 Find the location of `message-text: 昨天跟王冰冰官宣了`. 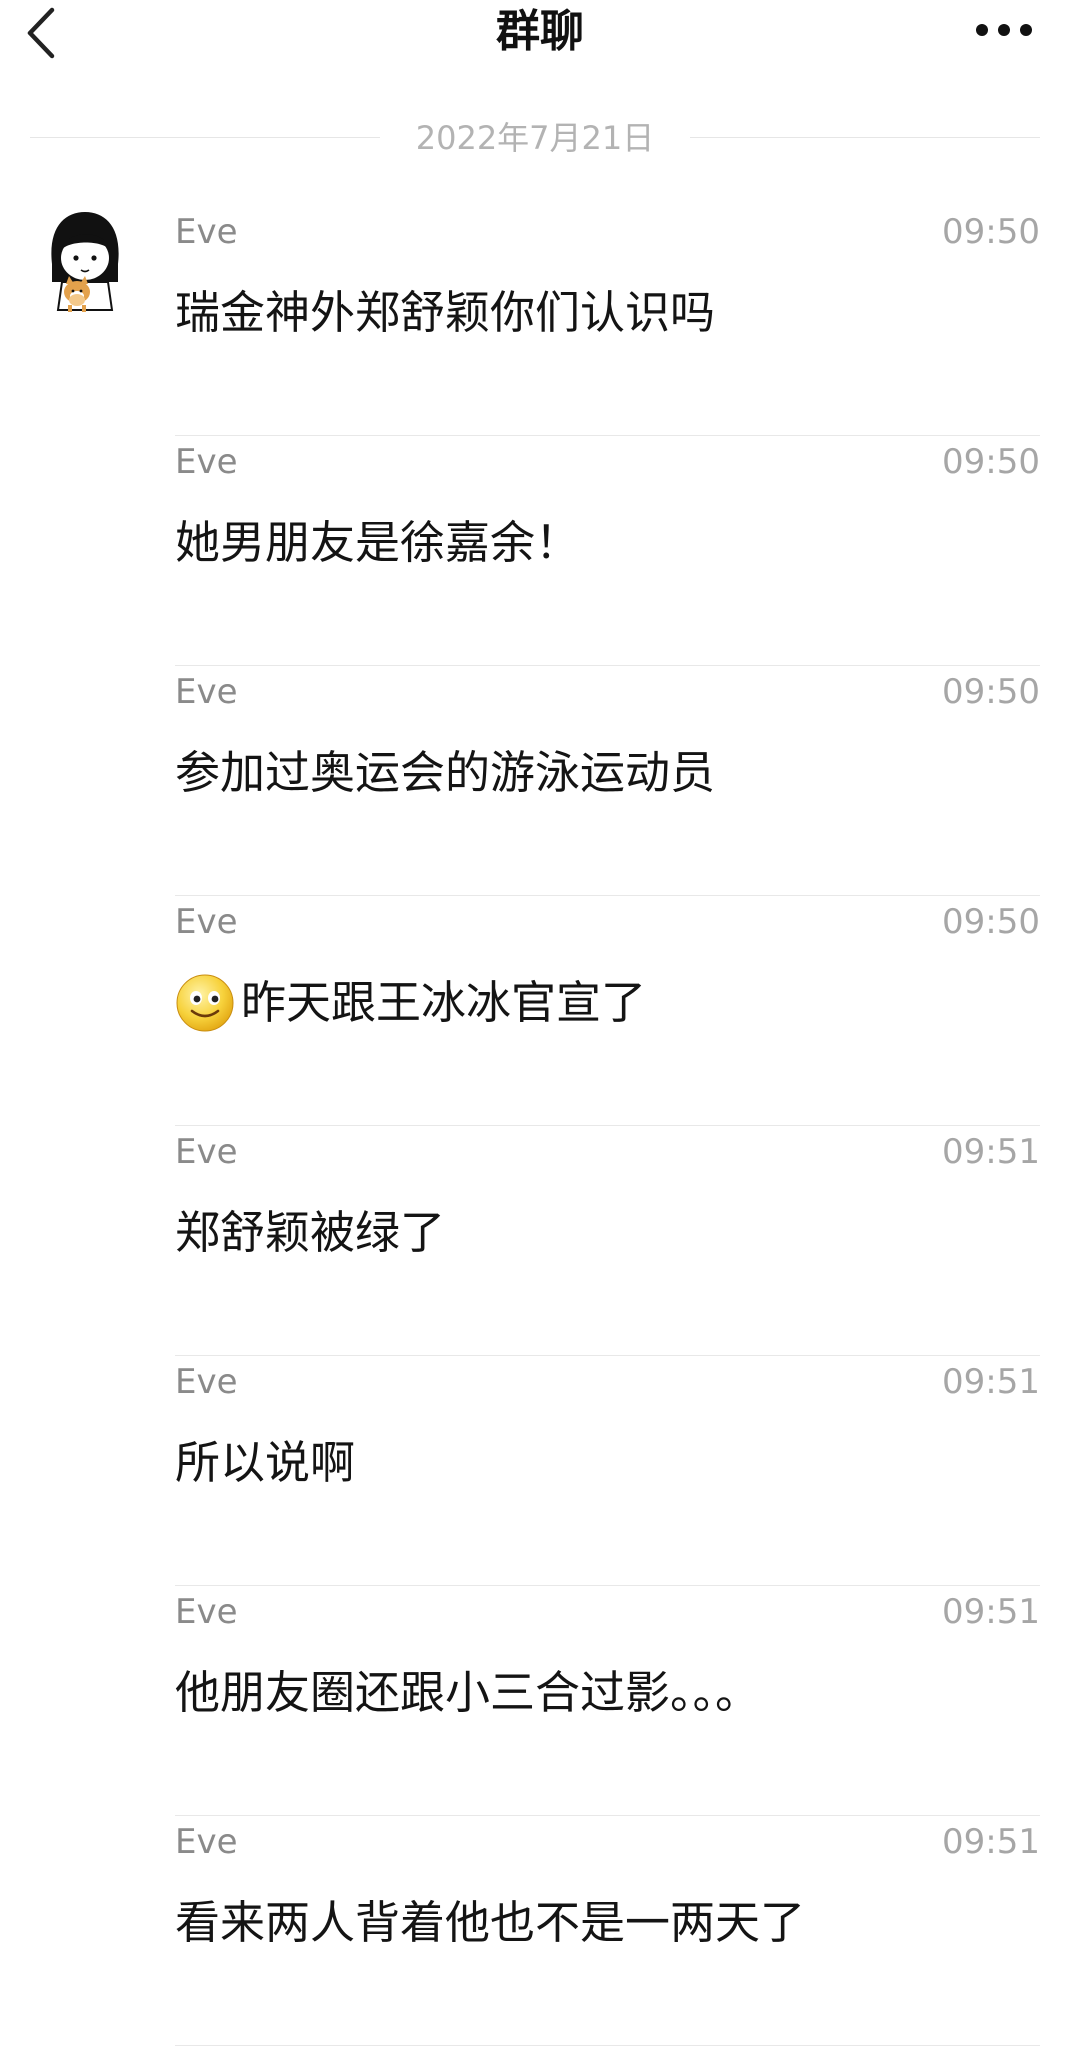

message-text: 昨天跟王冰冰官宣了 is located at coordinates (444, 1002).